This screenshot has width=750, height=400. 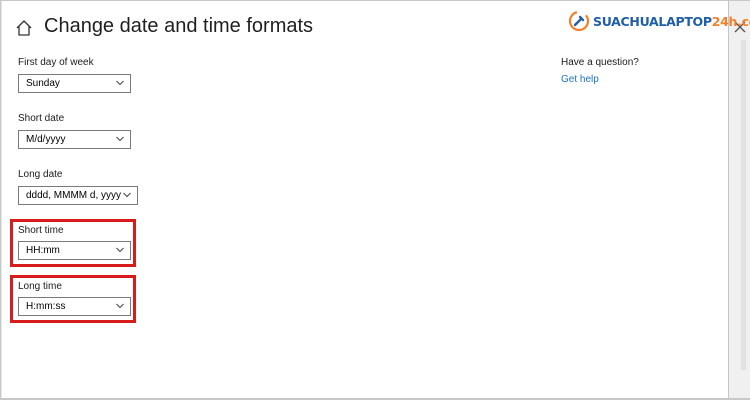 I want to click on window-left-edge, so click(x=1, y=199).